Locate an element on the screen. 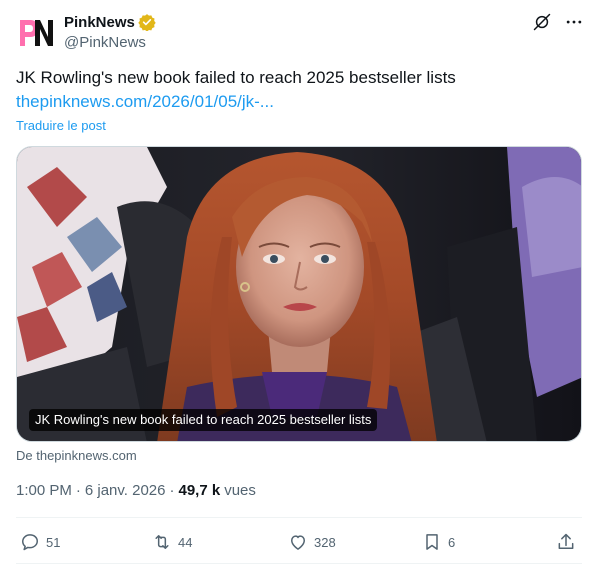 The height and width of the screenshot is (566, 598). name-row: PinkNews is located at coordinates (110, 22).